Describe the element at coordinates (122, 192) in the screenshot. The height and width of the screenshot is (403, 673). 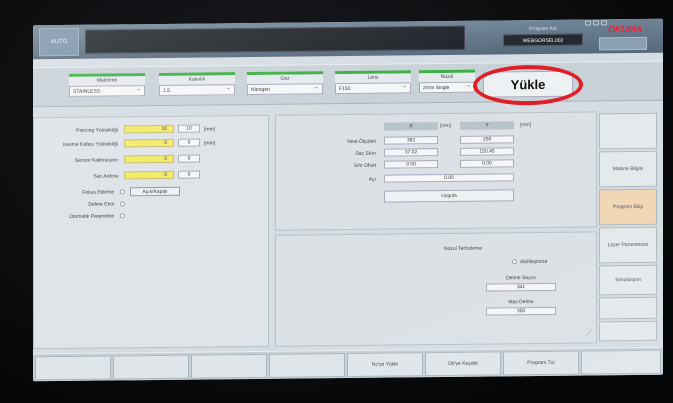
I see `focus-radio` at that location.